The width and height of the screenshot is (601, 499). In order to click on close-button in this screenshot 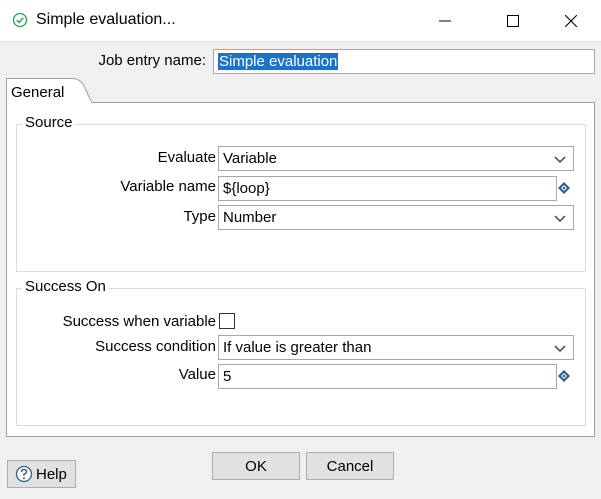, I will do `click(571, 21)`.